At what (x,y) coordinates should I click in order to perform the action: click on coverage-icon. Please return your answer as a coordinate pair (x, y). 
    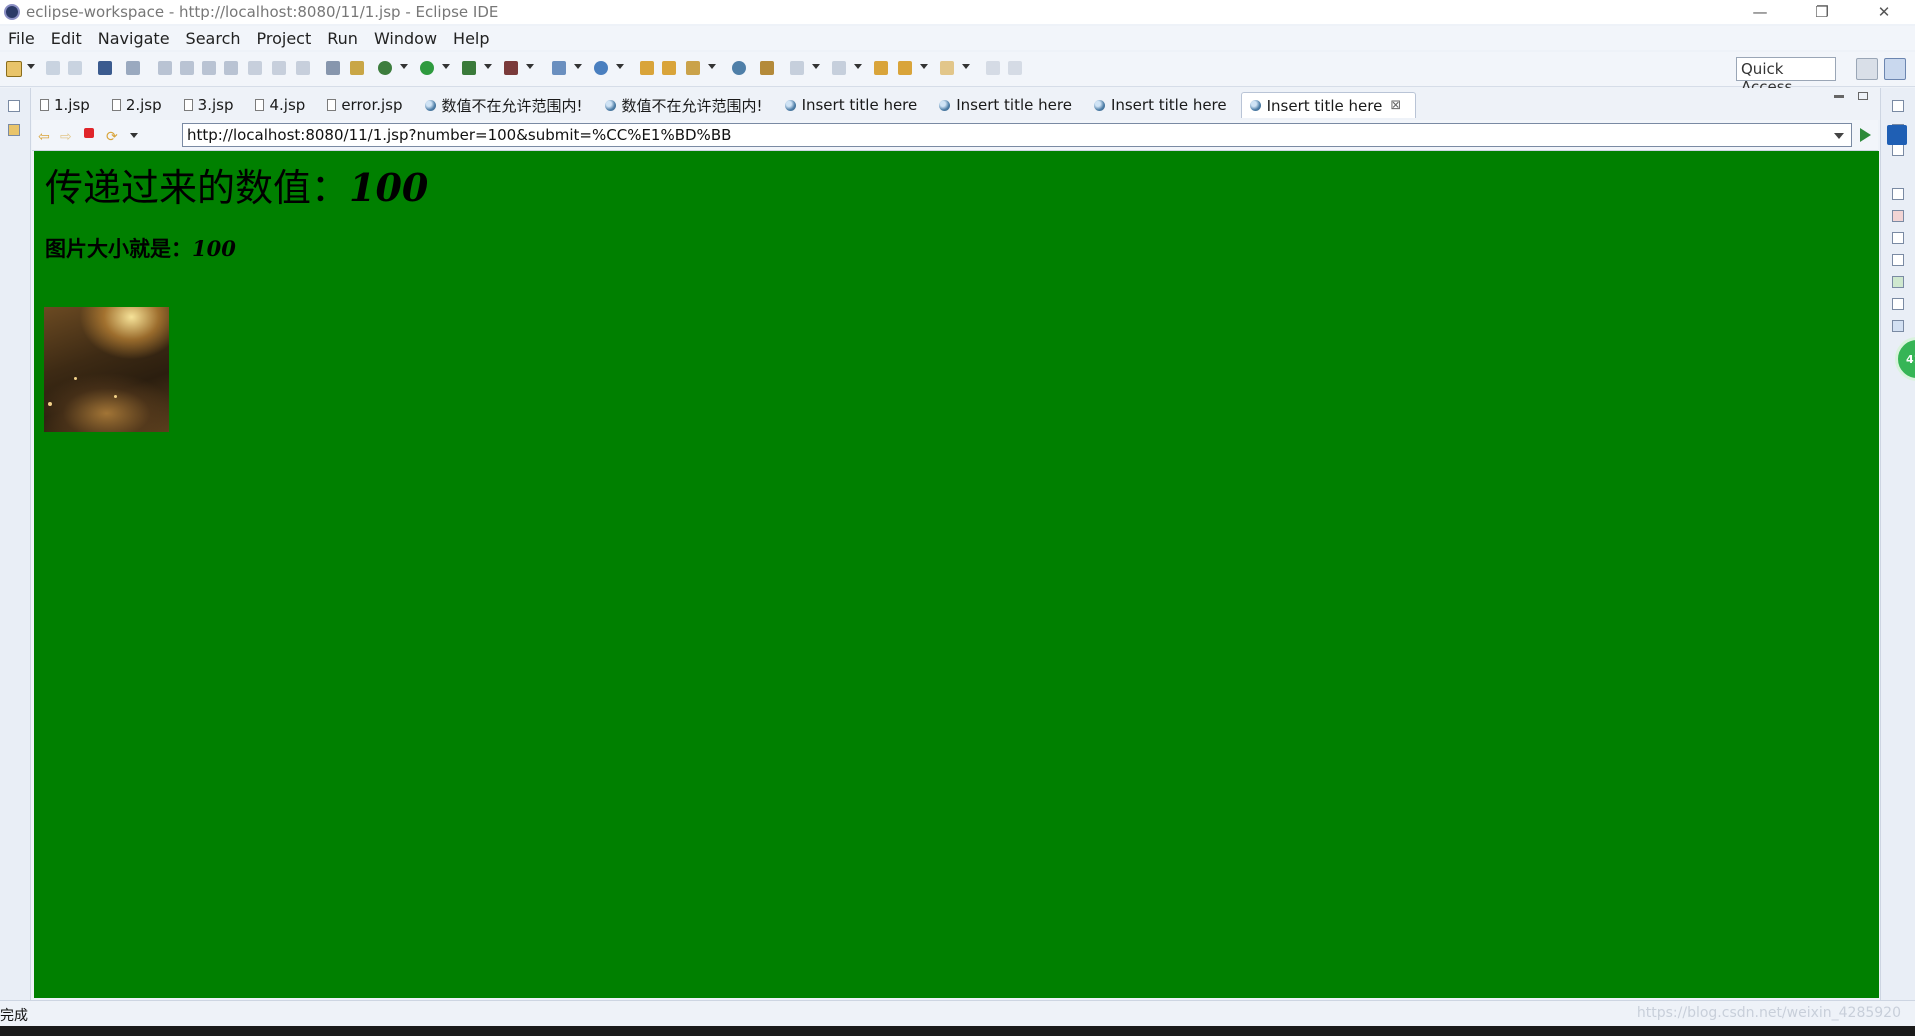
    Looking at the image, I should click on (469, 68).